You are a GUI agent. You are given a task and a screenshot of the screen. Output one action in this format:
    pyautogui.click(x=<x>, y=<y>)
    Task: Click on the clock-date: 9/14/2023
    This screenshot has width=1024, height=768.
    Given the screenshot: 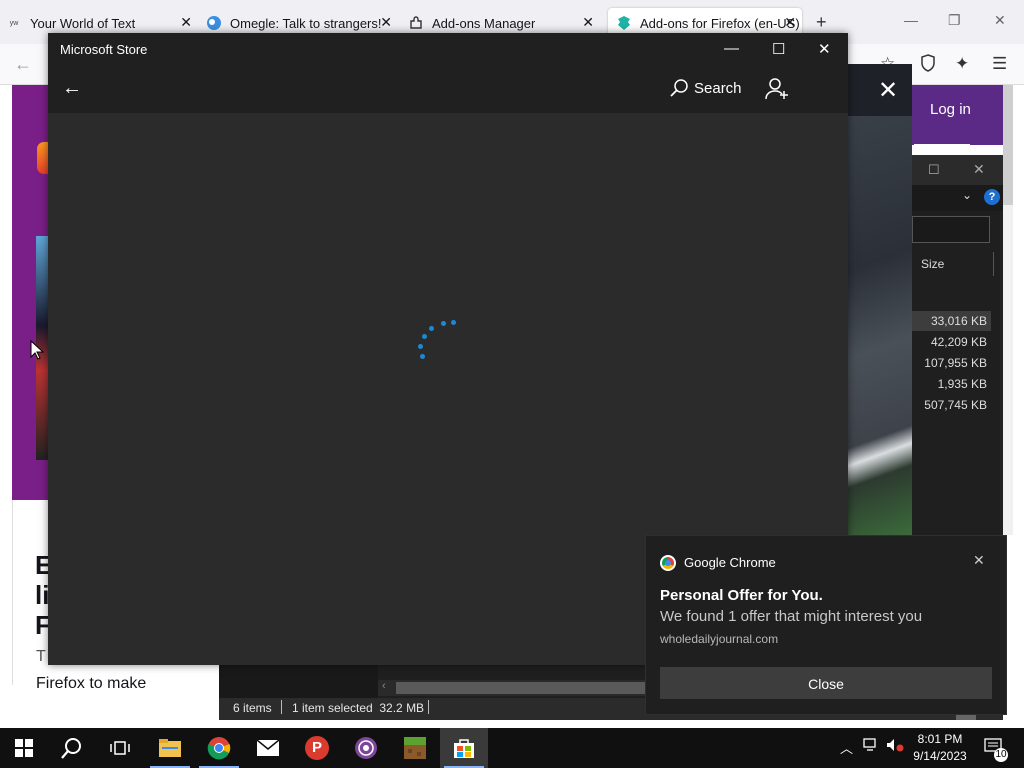 What is the action you would take?
    pyautogui.click(x=940, y=756)
    